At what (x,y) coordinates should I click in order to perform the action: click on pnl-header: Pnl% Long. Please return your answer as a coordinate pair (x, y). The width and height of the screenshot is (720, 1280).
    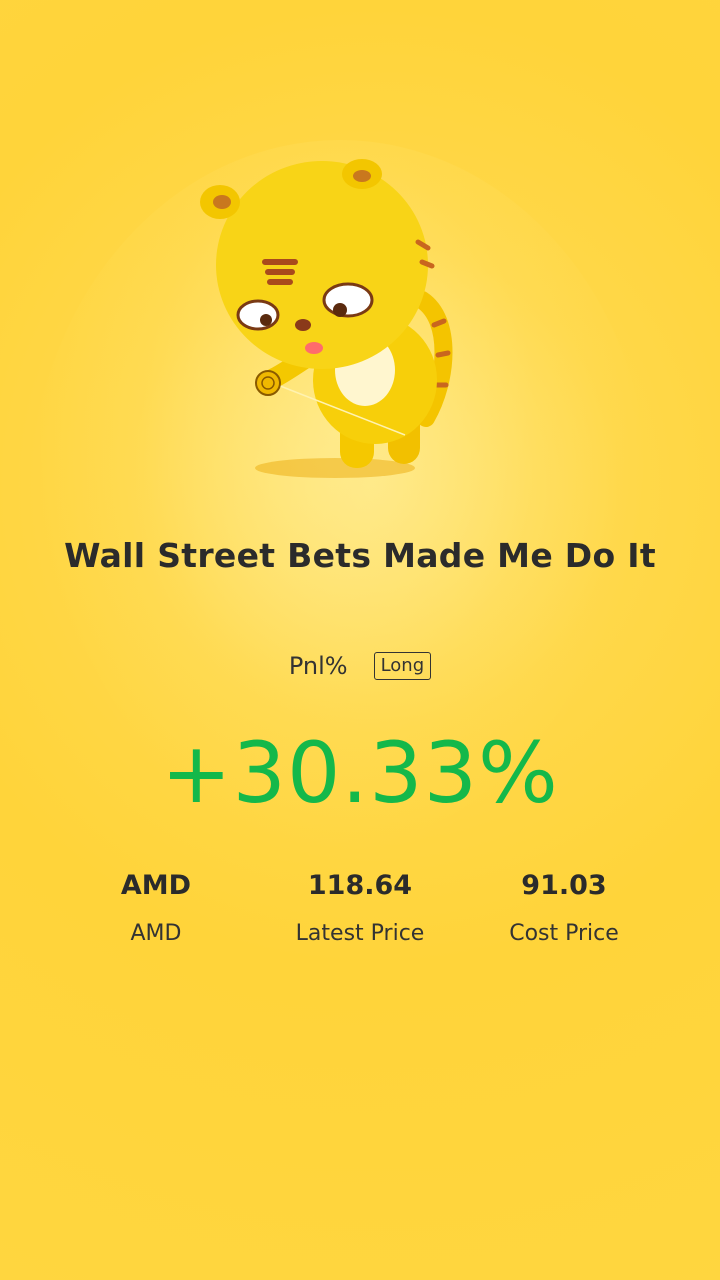
    Looking at the image, I should click on (360, 666).